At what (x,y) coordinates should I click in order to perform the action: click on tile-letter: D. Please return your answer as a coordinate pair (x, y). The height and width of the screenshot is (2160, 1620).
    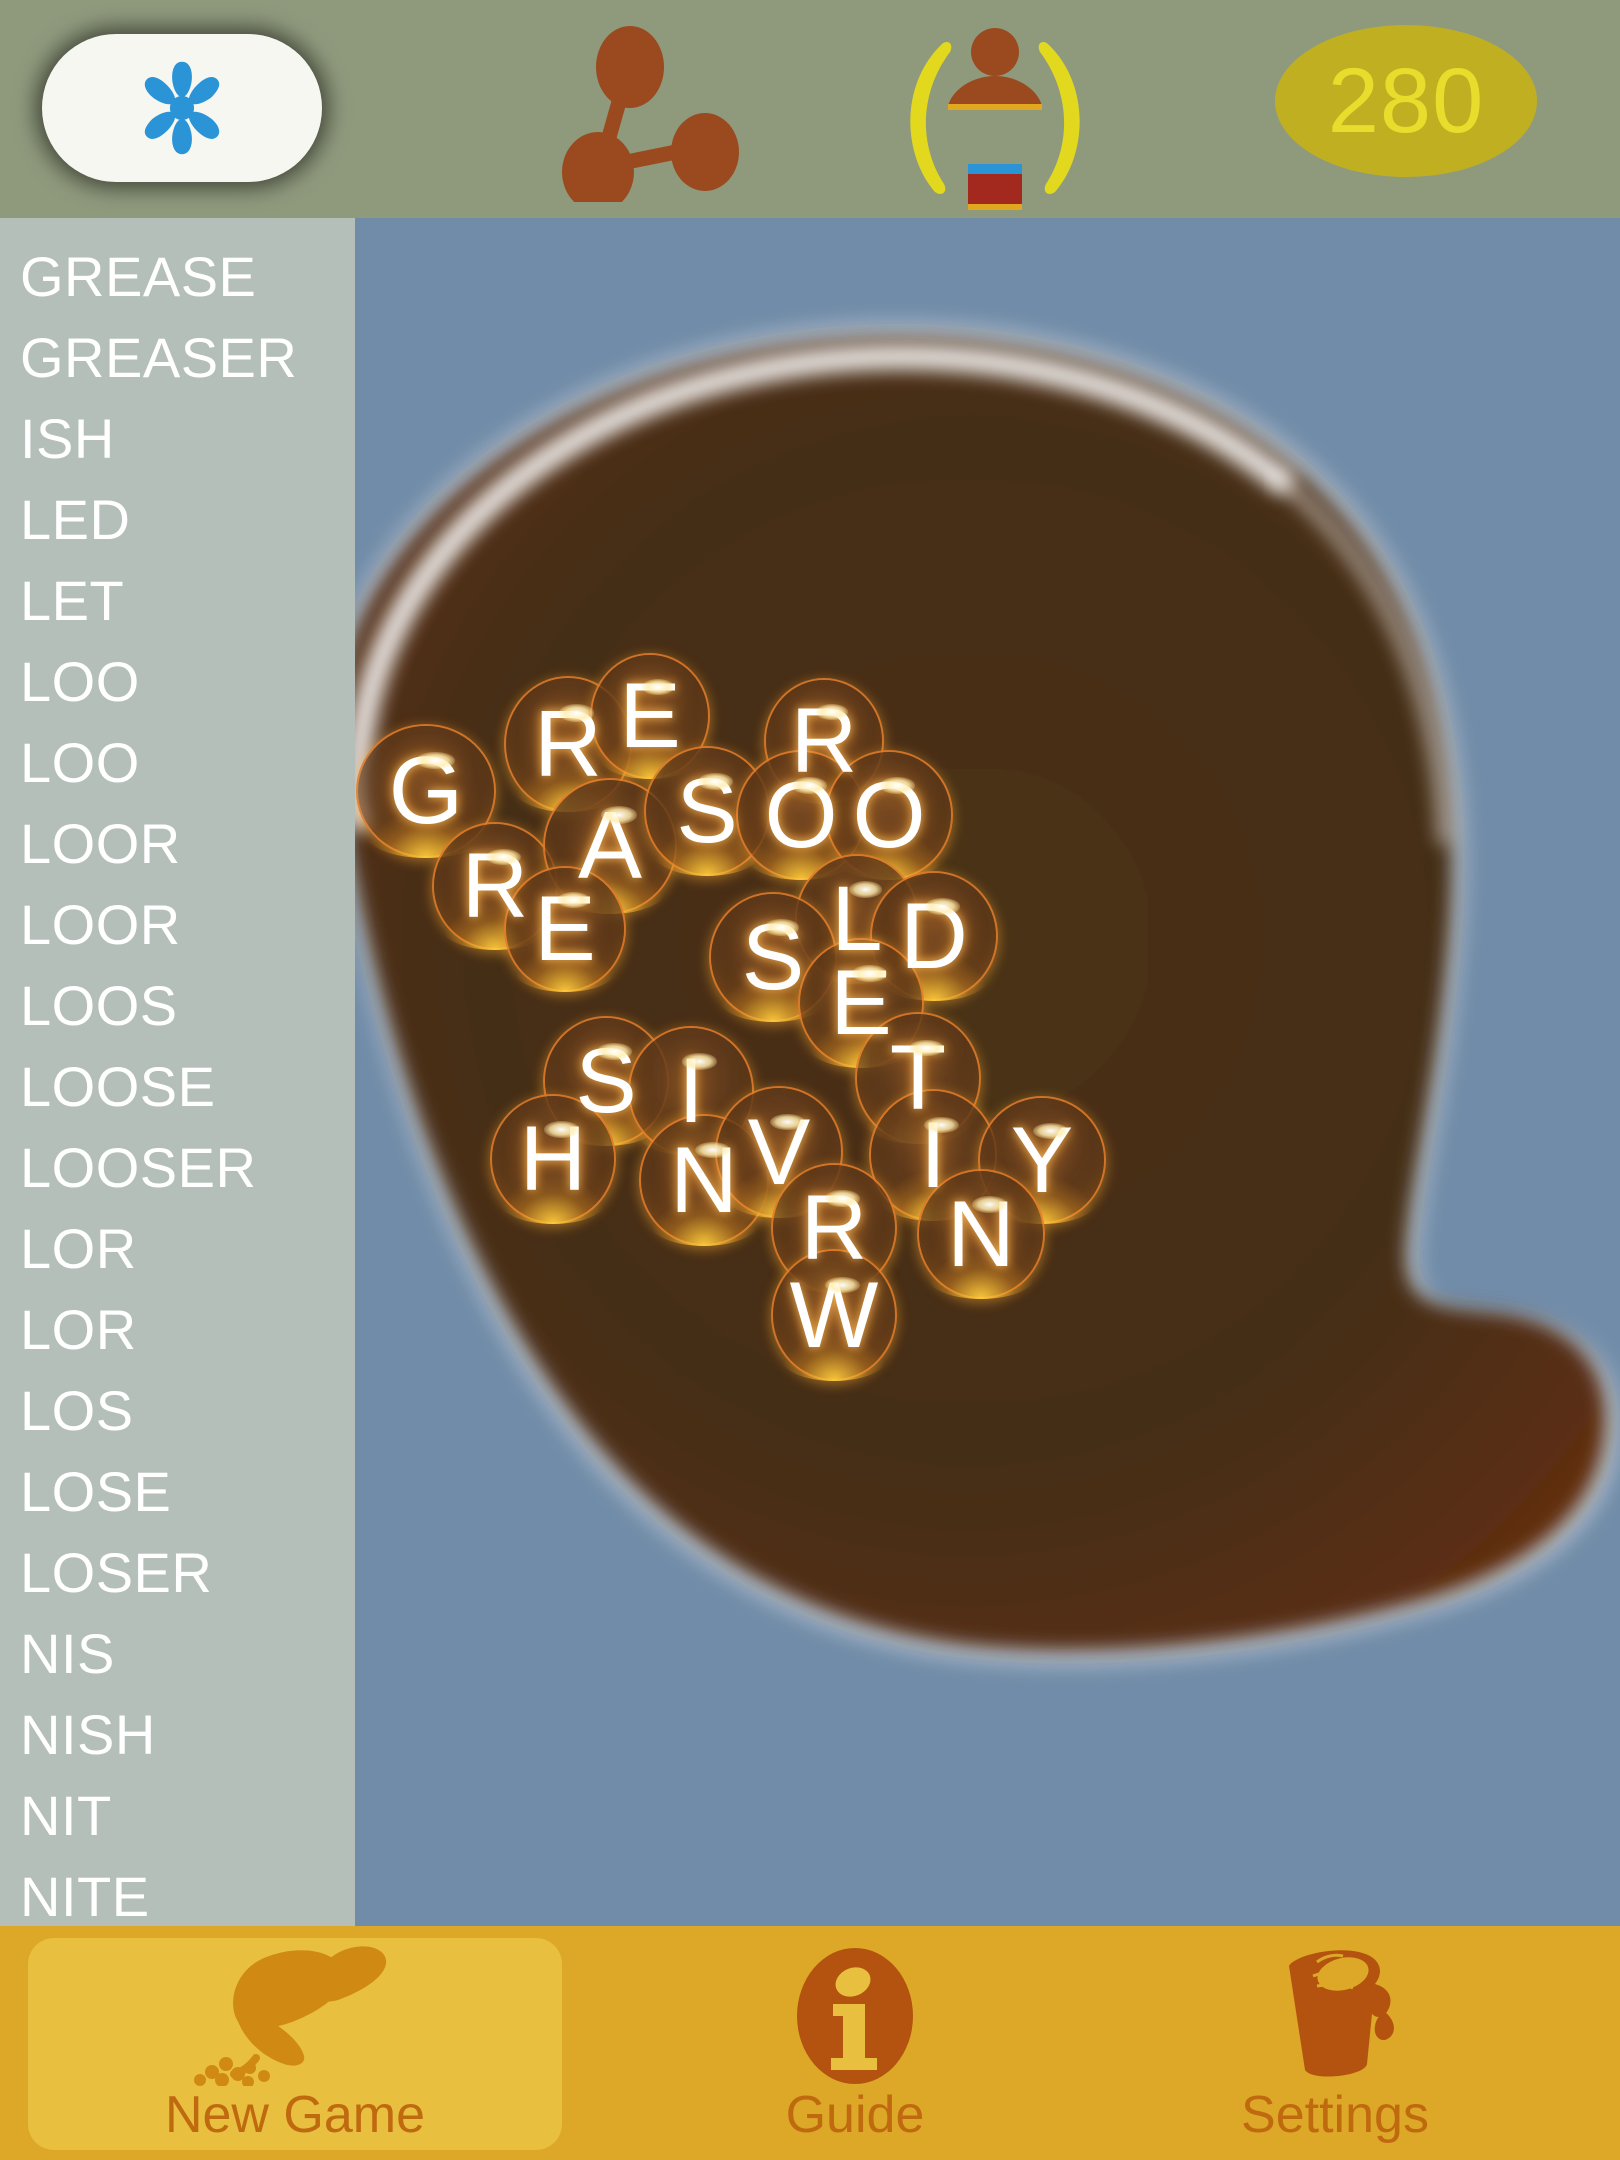
    Looking at the image, I should click on (934, 935).